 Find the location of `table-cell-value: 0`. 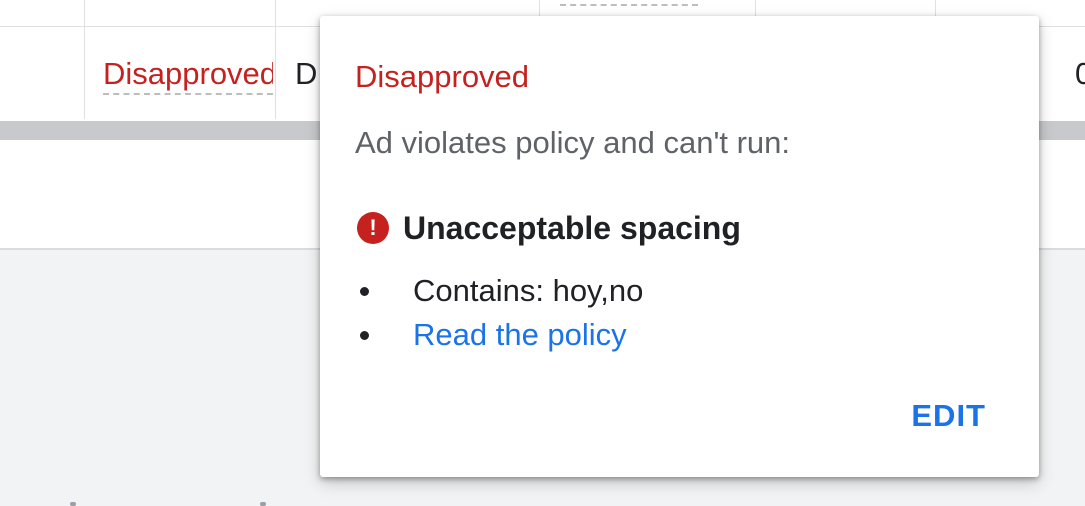

table-cell-value: 0 is located at coordinates (1080, 73).